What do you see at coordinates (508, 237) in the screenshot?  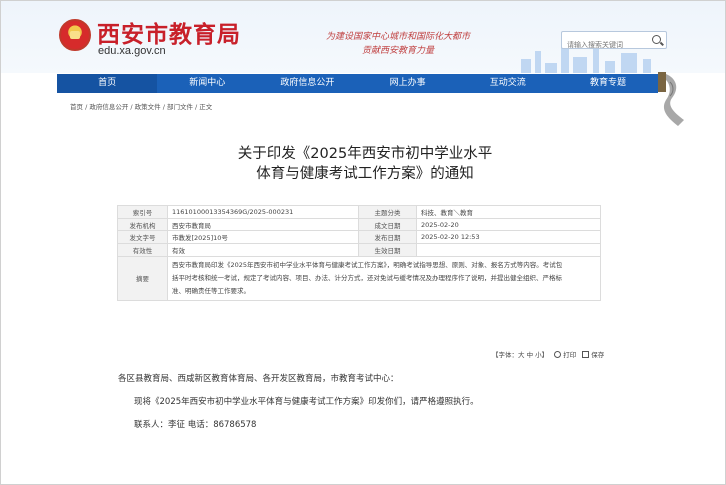 I see `meta-pubdate-value: 2025-02-20 12:53` at bounding box center [508, 237].